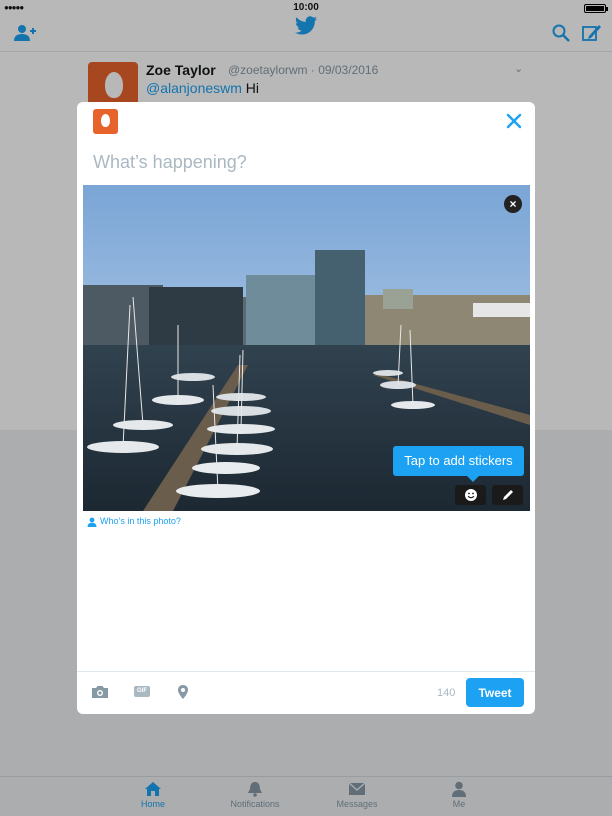  I want to click on character-count: 140, so click(446, 693).